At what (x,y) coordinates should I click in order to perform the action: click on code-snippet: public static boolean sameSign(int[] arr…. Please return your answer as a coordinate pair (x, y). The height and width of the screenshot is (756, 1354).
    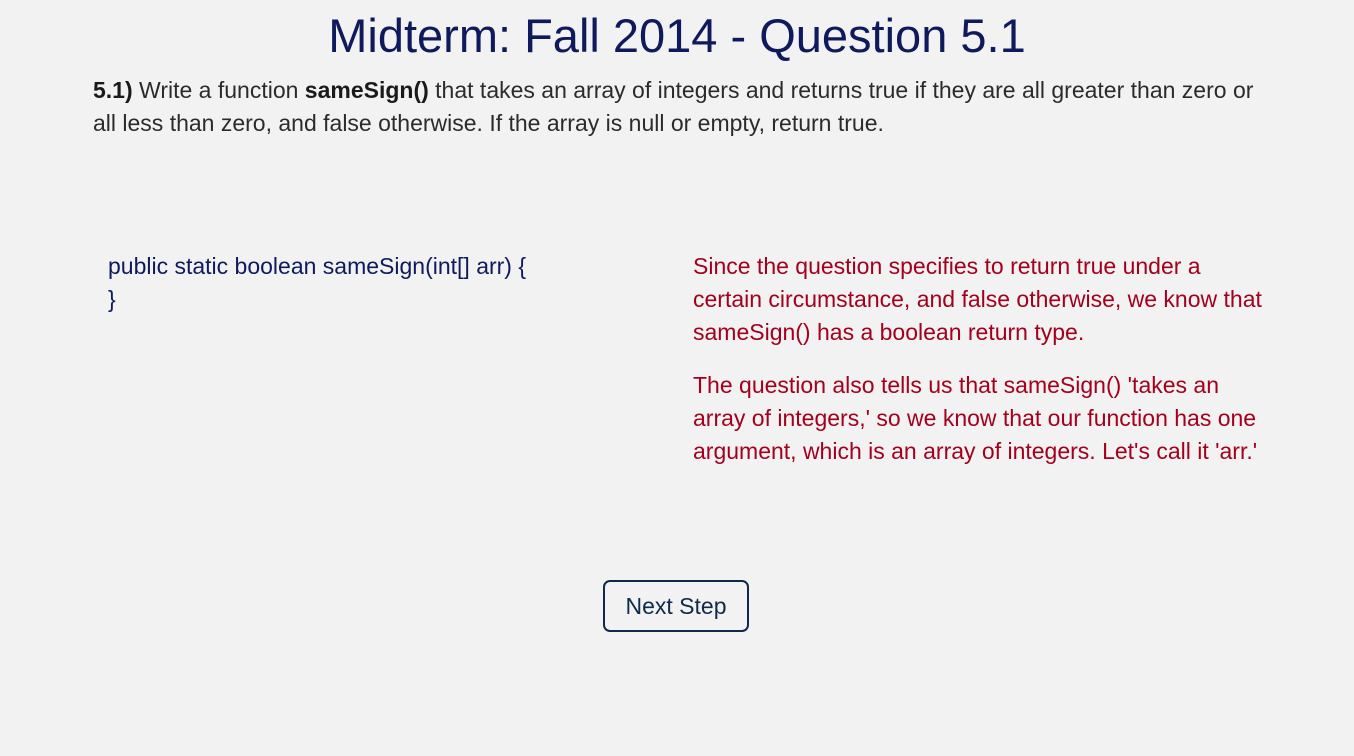
    Looking at the image, I should click on (317, 283).